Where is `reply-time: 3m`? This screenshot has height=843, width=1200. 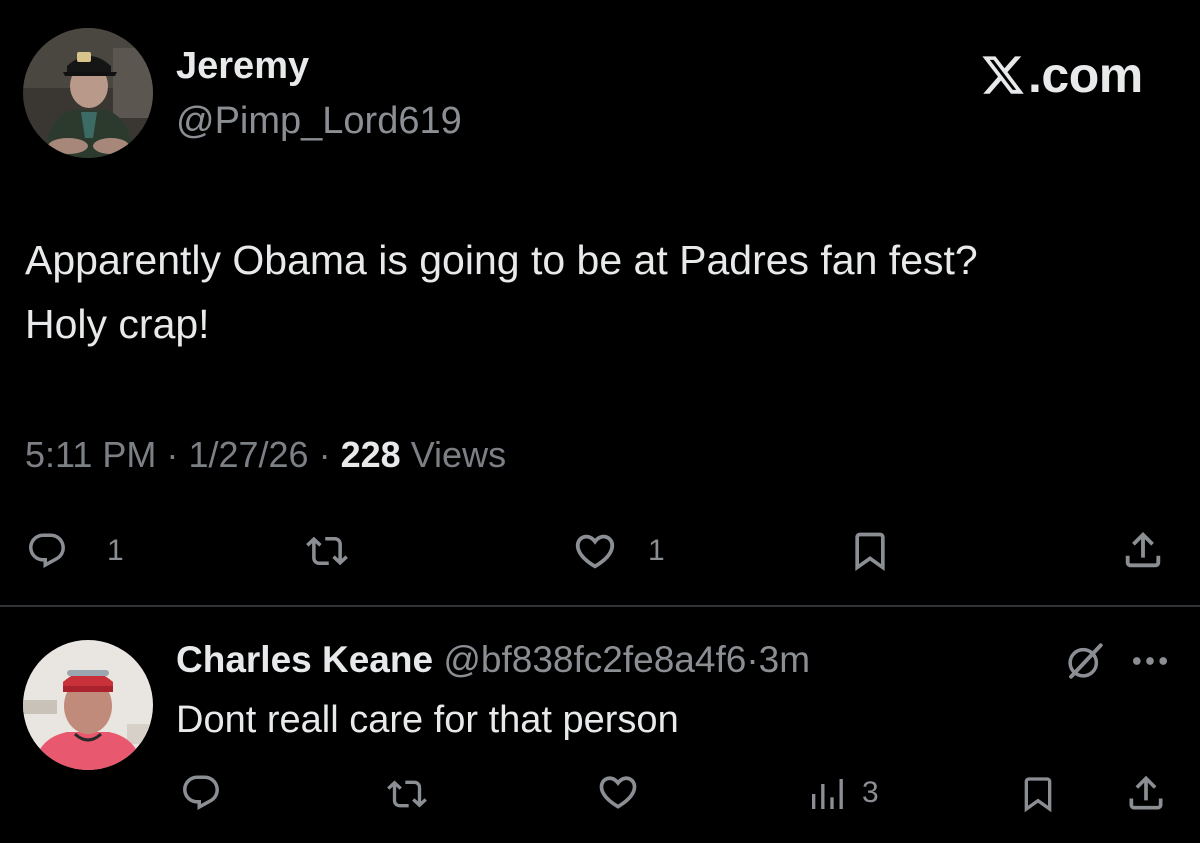 reply-time: 3m is located at coordinates (784, 659).